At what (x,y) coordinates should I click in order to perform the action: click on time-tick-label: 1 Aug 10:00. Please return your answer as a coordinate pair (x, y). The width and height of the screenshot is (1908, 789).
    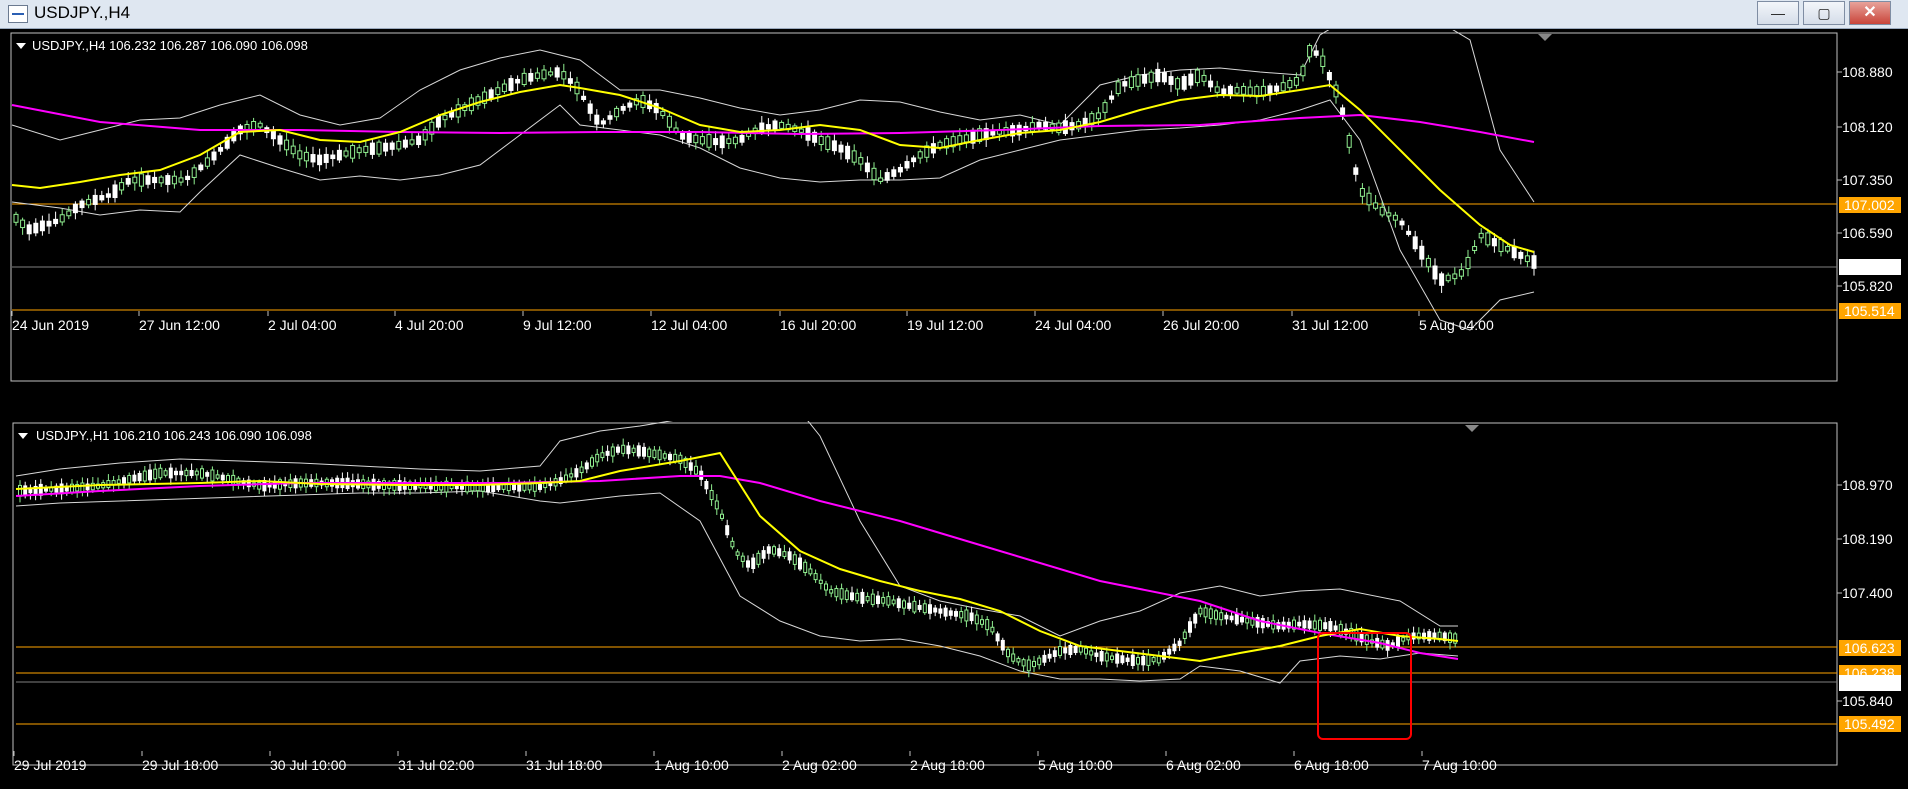
    Looking at the image, I should click on (691, 765).